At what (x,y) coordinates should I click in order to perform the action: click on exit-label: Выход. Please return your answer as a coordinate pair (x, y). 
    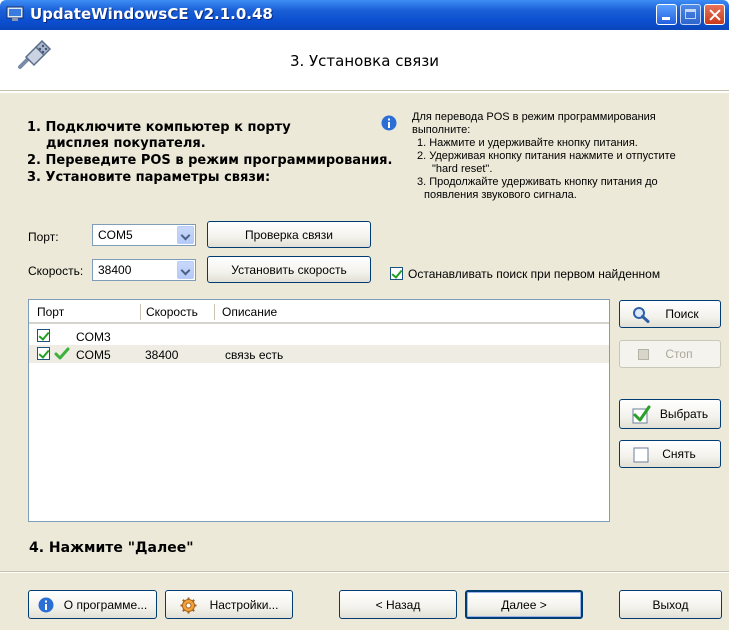
    Looking at the image, I should click on (670, 604).